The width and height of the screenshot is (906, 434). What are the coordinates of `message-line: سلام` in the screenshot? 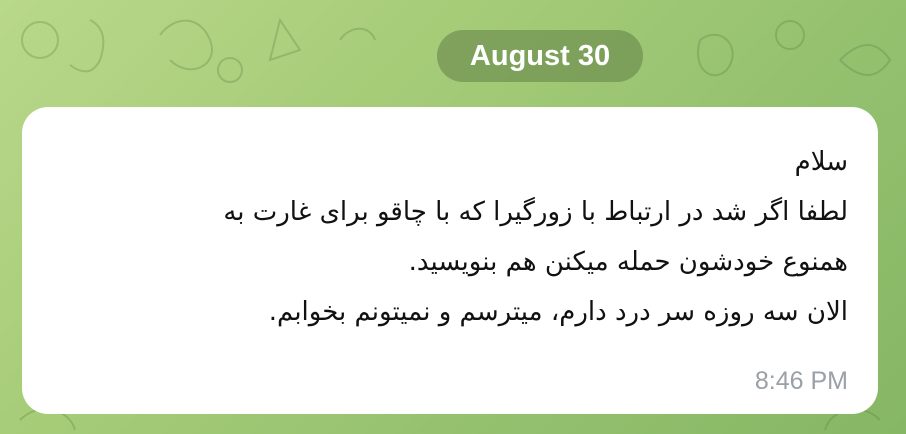 It's located at (821, 162).